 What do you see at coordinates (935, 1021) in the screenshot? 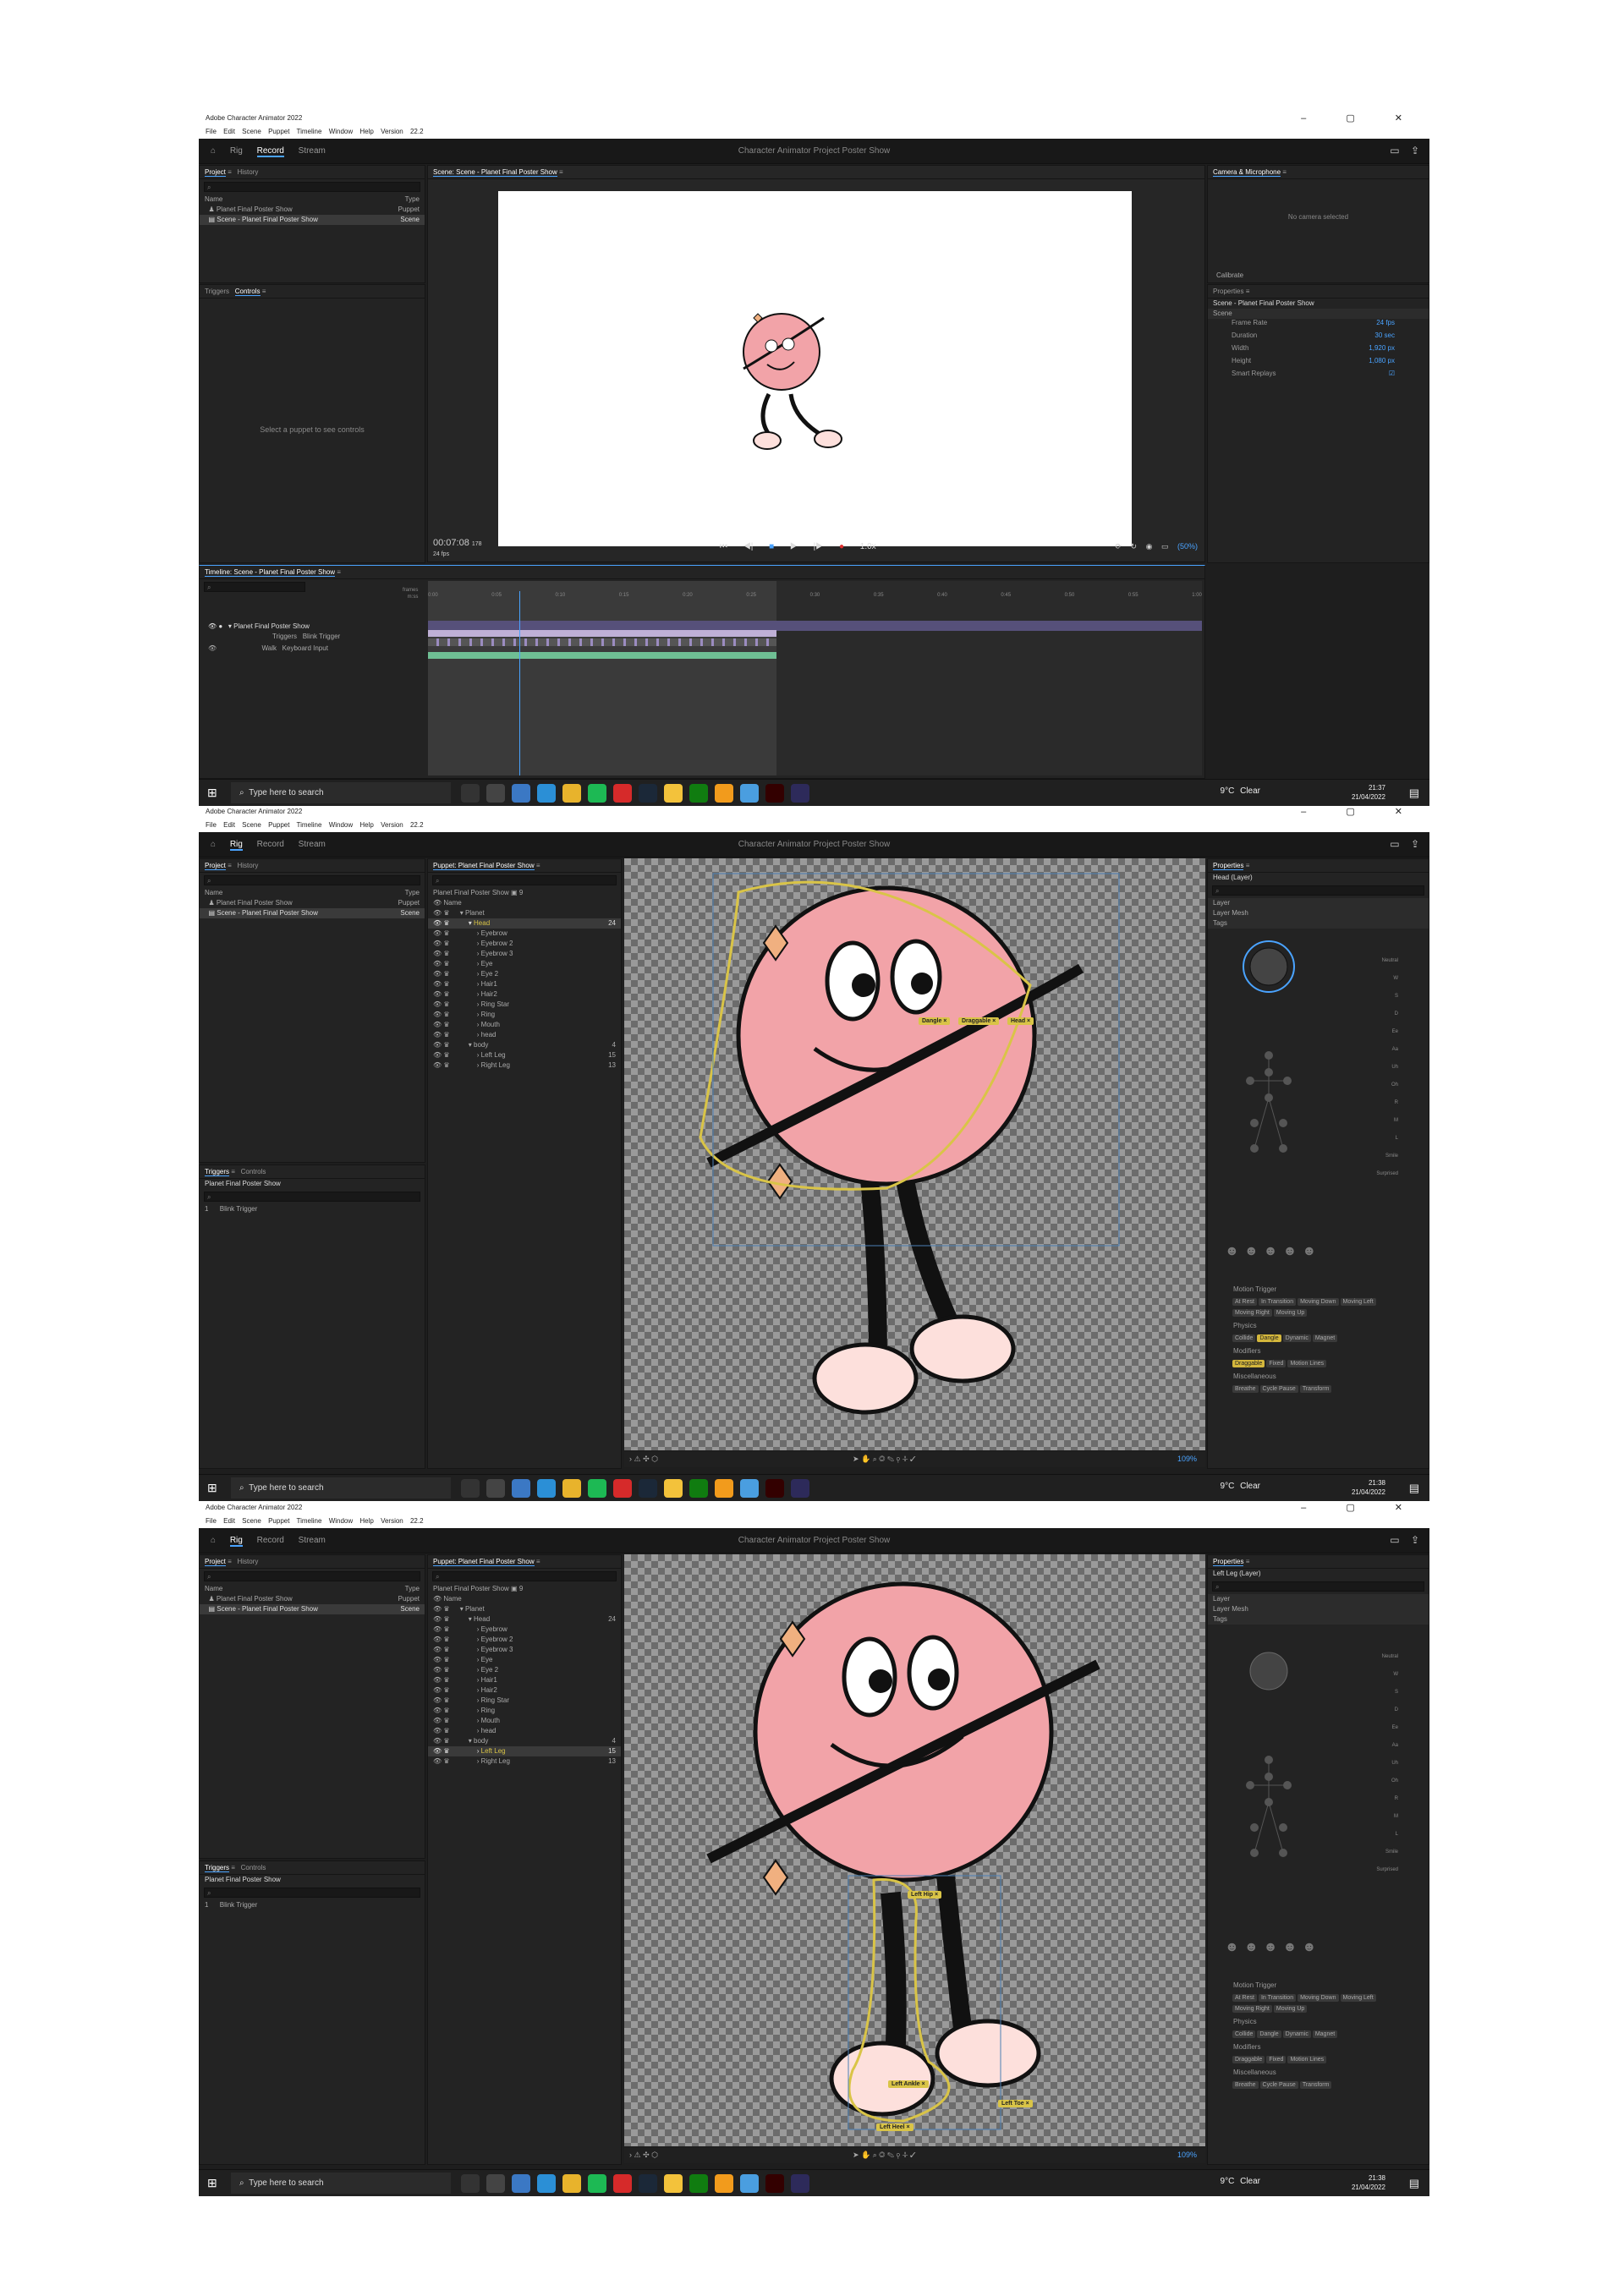
I see `handle-label-dangle: Dangle ×` at bounding box center [935, 1021].